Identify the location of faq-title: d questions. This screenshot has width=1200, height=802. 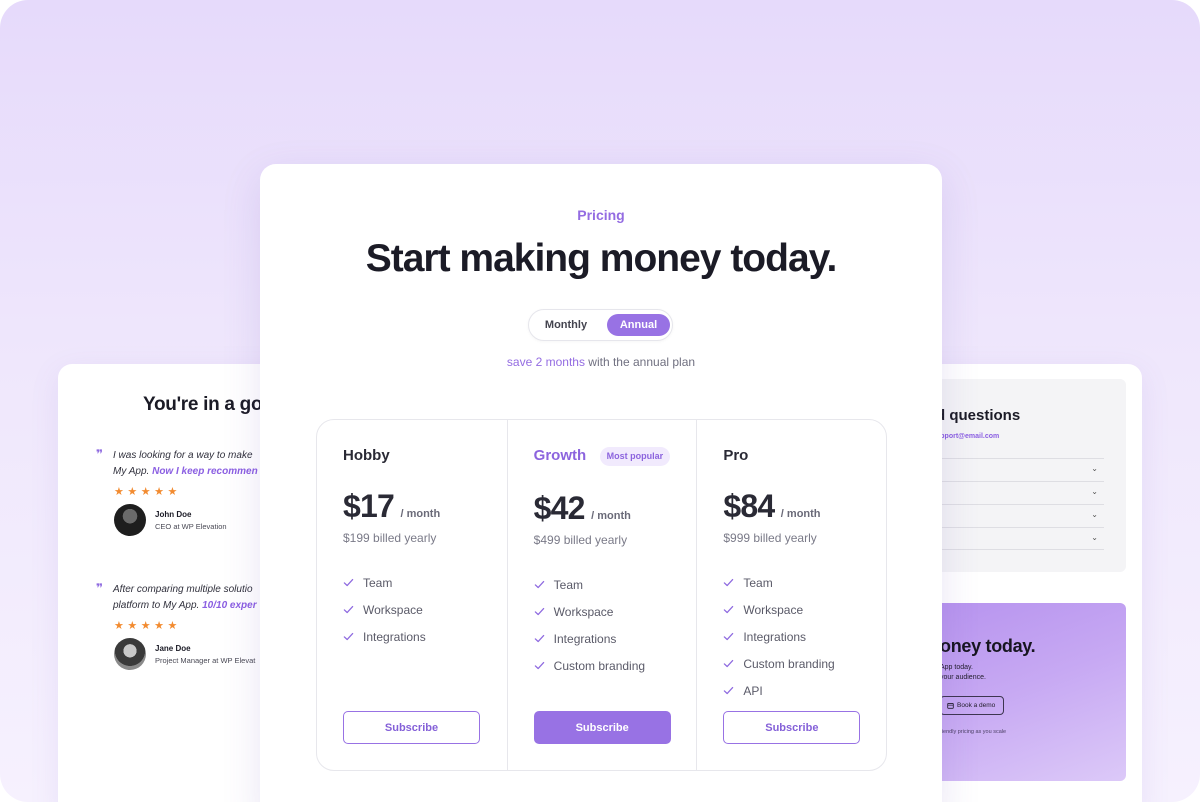
(978, 415).